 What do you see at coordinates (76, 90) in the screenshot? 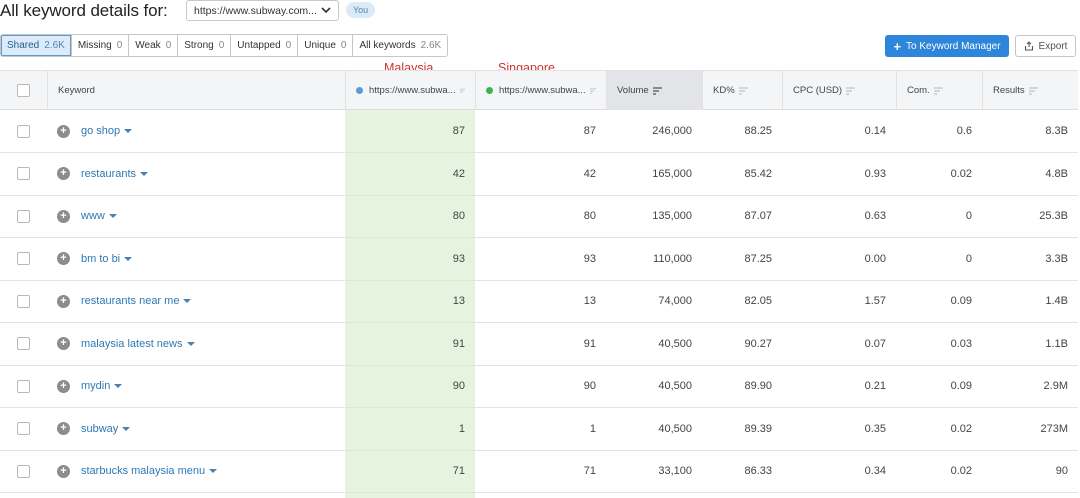
I see `column-header-keyword-label: Keyword` at bounding box center [76, 90].